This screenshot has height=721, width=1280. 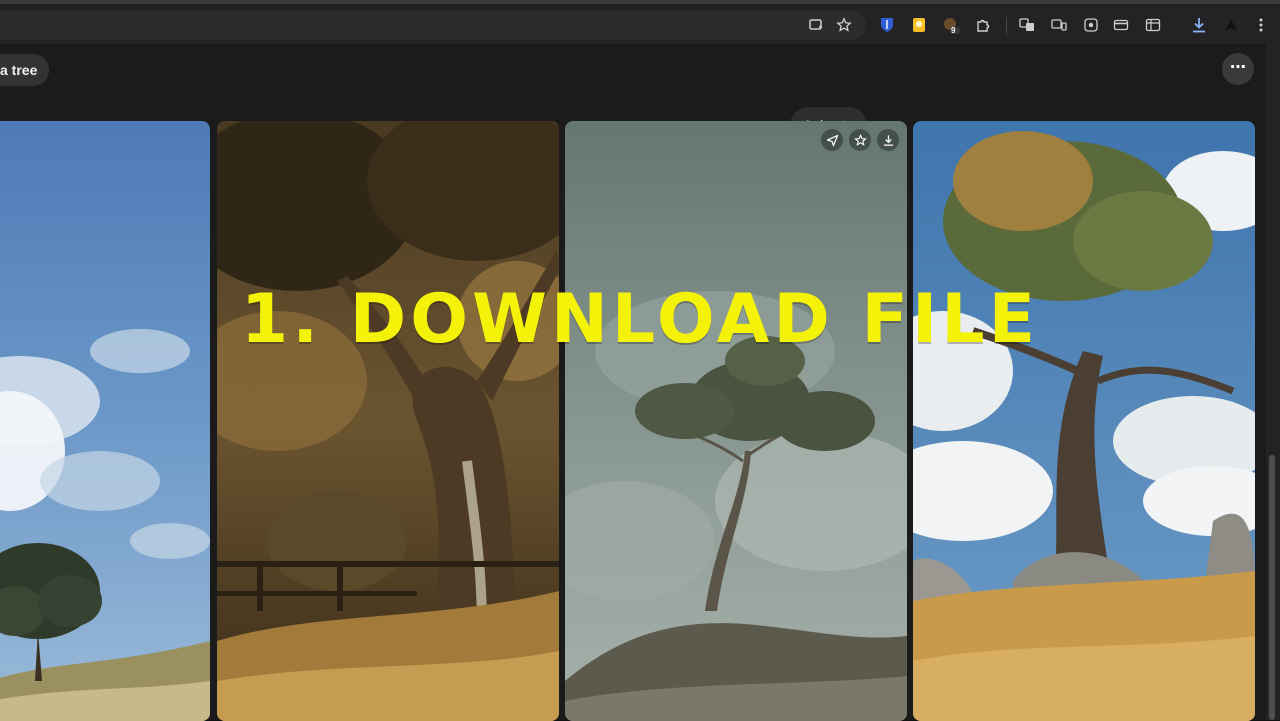 What do you see at coordinates (919, 25) in the screenshot?
I see `keep-icon` at bounding box center [919, 25].